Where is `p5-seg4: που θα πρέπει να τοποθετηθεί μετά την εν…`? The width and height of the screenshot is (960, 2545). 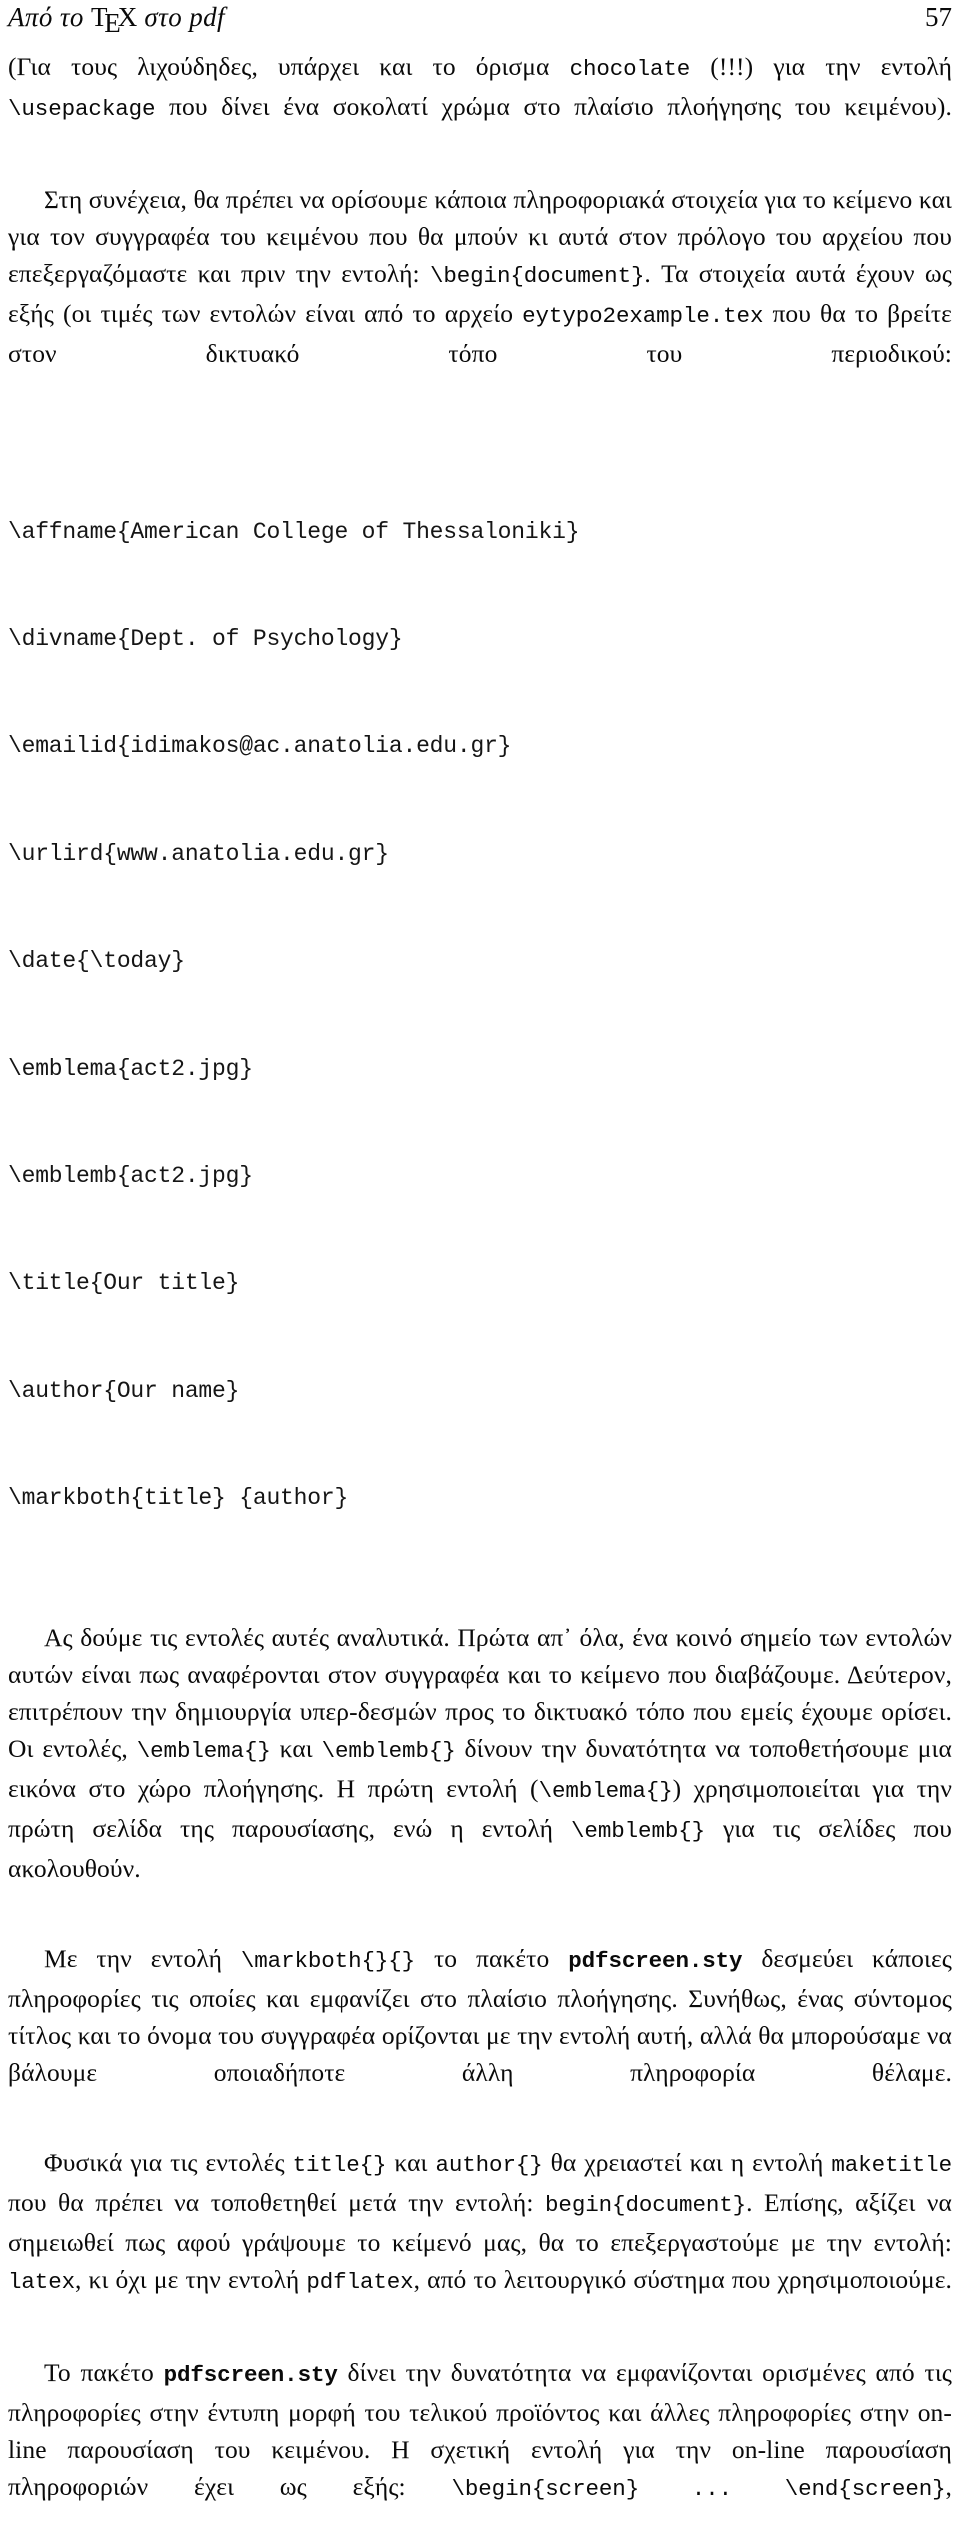 p5-seg4: που θα πρέπει να τοποθετηθεί μετά την εν… is located at coordinates (277, 2202).